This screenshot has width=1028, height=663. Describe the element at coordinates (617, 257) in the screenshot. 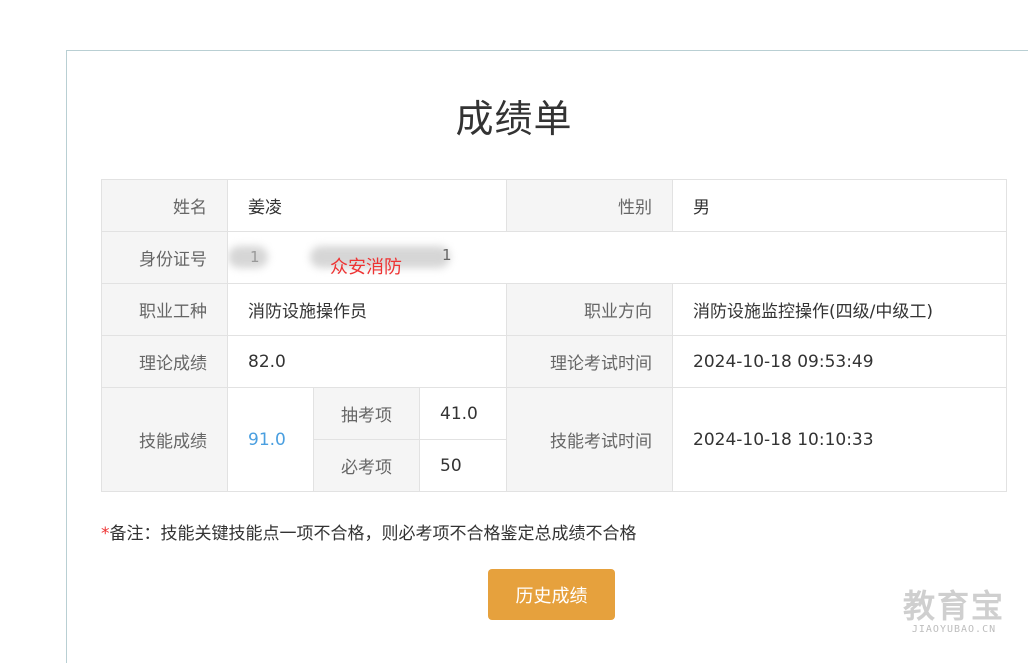

I see `id-number-value: 1 1 众安消防` at that location.